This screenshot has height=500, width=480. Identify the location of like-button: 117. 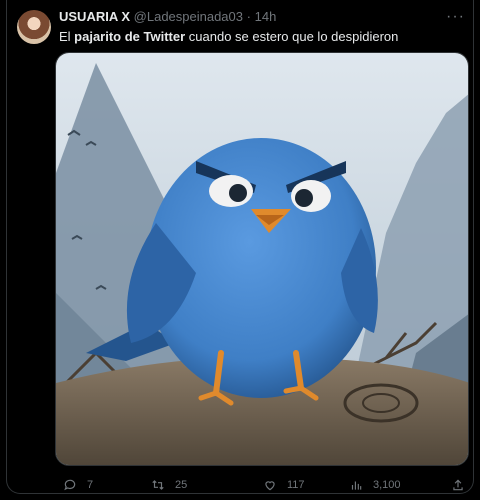
(284, 485).